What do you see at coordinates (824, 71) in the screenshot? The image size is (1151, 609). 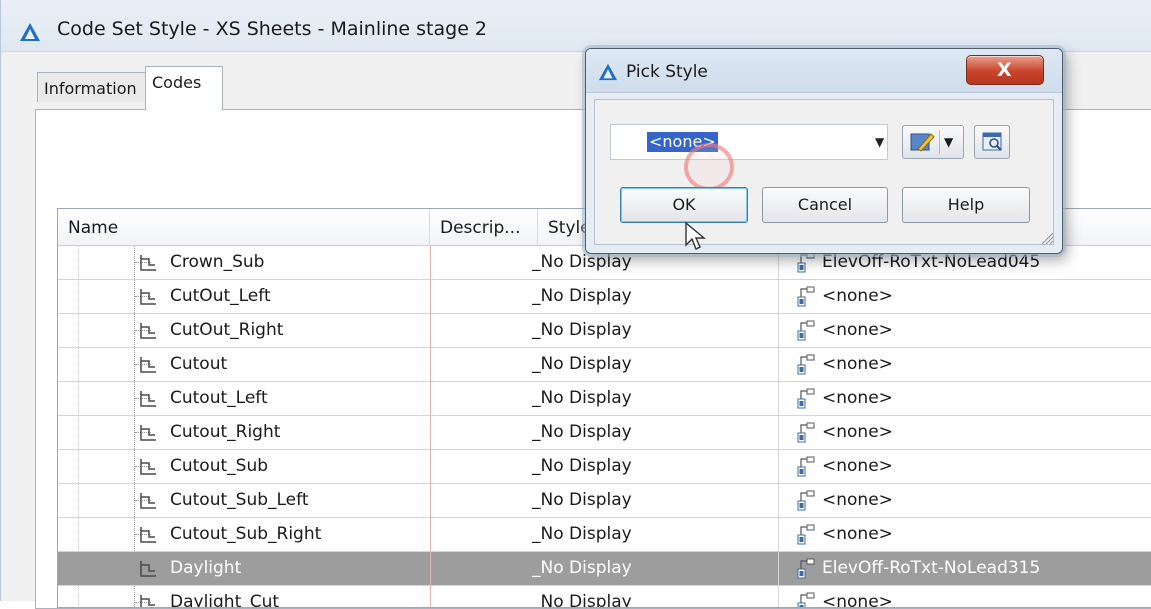 I see `dialog-title-bar: Pick Style X` at bounding box center [824, 71].